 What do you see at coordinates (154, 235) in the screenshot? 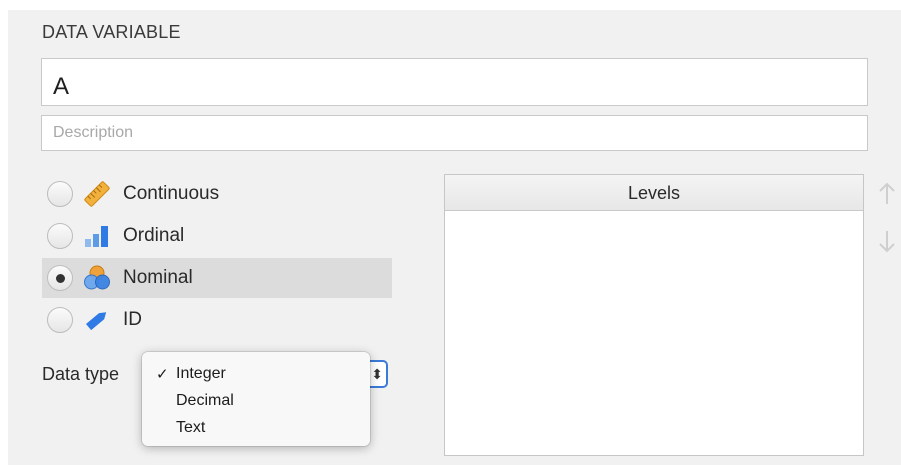
I see `ordinal-label: Ordinal` at bounding box center [154, 235].